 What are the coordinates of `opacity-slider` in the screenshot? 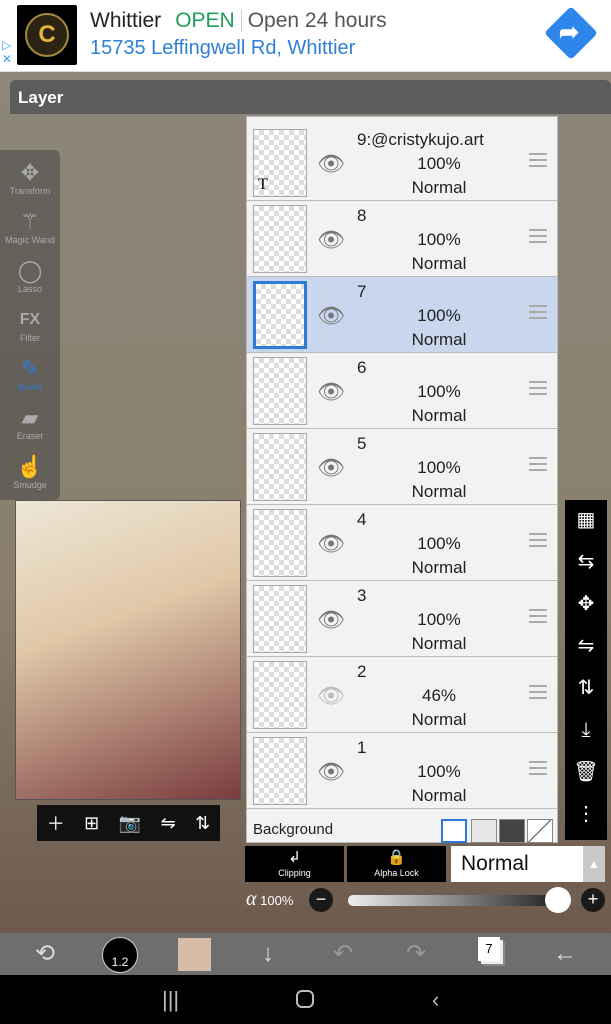 It's located at (453, 900).